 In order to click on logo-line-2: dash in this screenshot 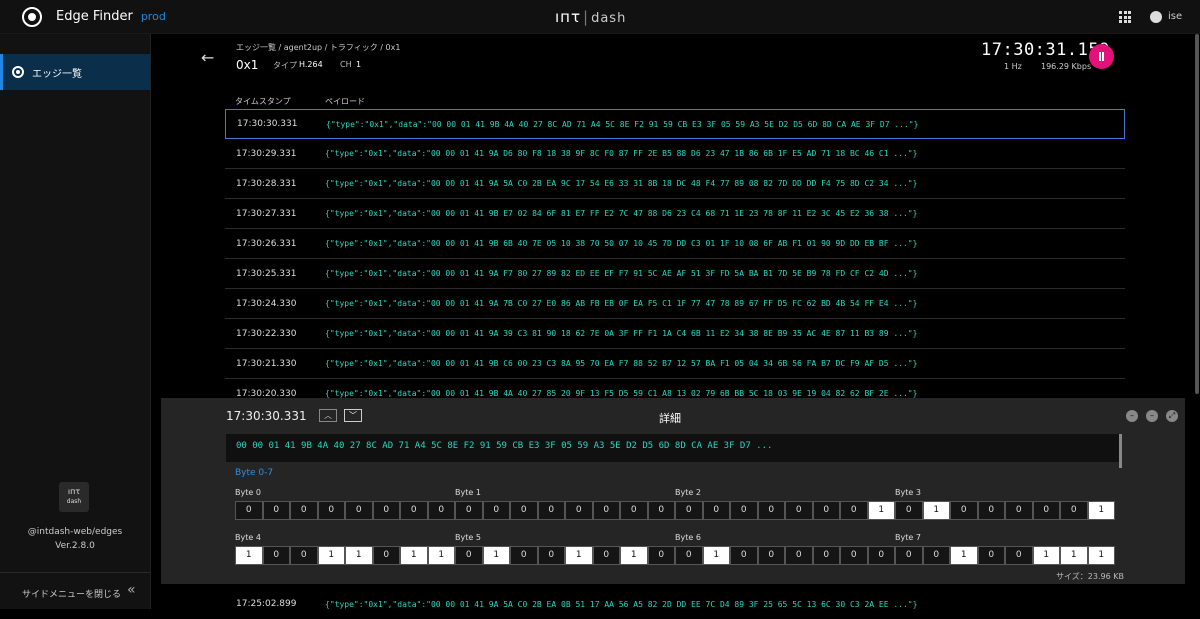, I will do `click(74, 501)`.